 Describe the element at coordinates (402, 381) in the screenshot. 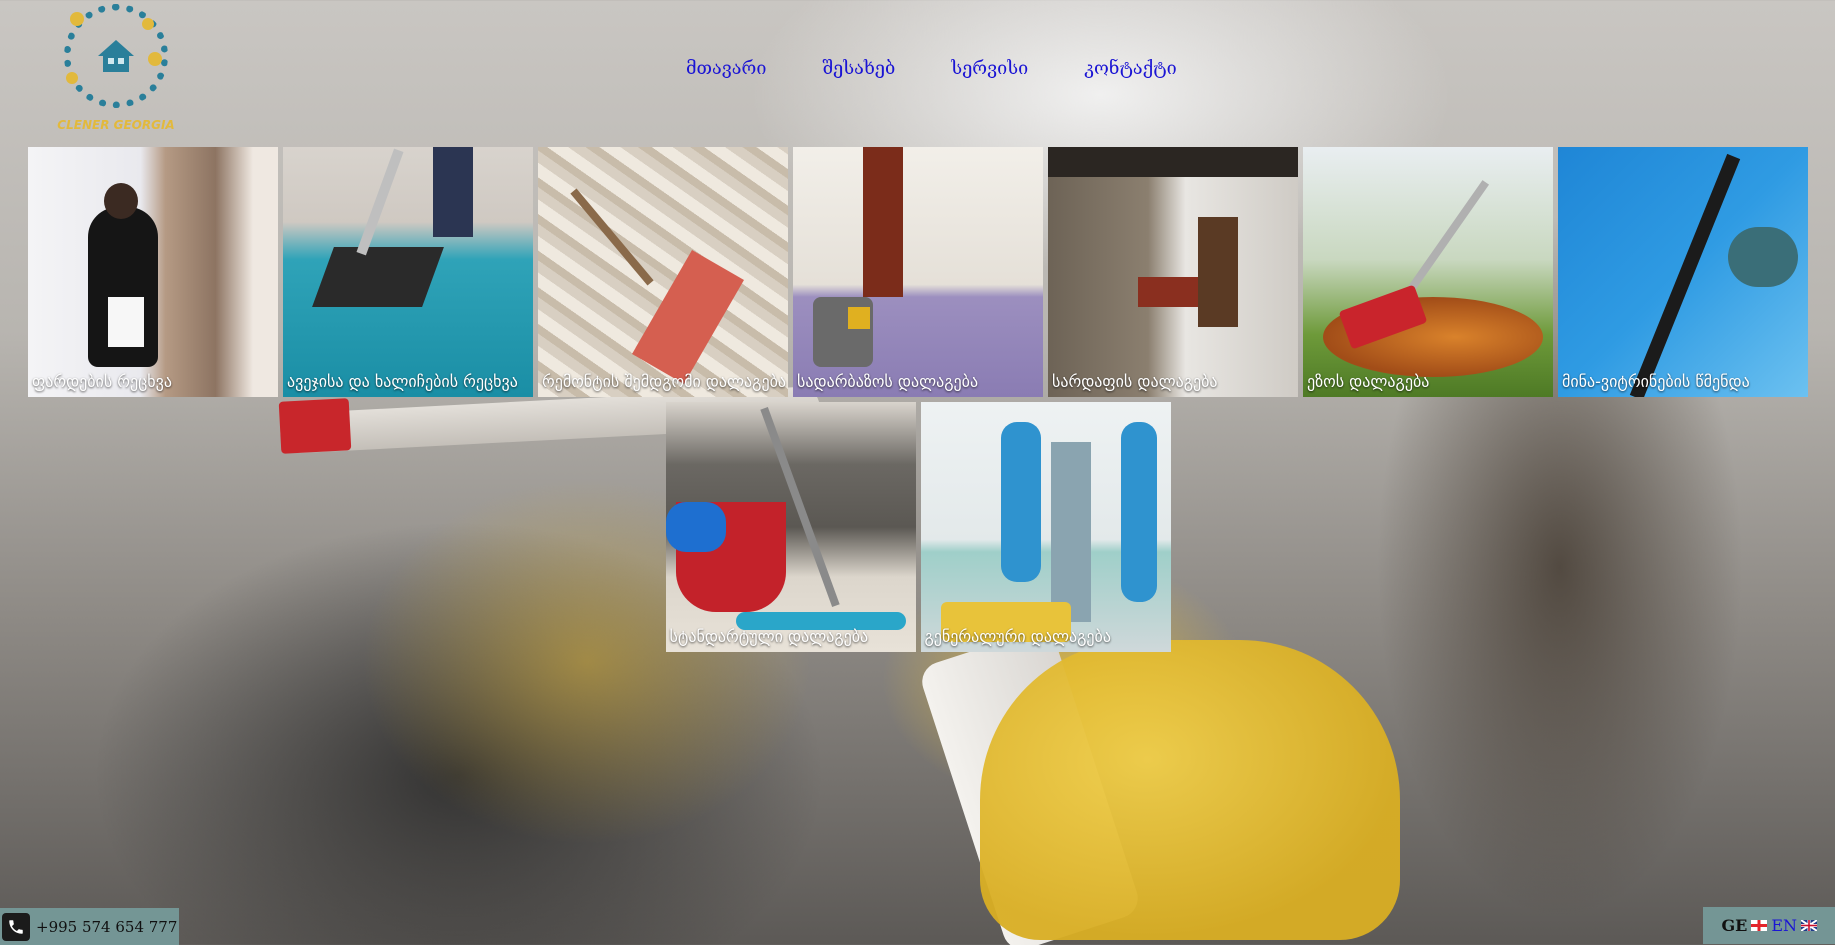

I see `service-label: ავეჯისა და ხალიჩების რეცხვა` at that location.